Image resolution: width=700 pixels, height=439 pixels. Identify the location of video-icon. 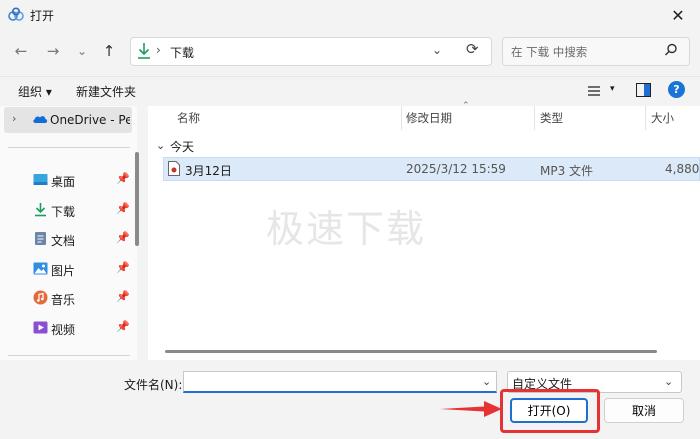
(40, 327).